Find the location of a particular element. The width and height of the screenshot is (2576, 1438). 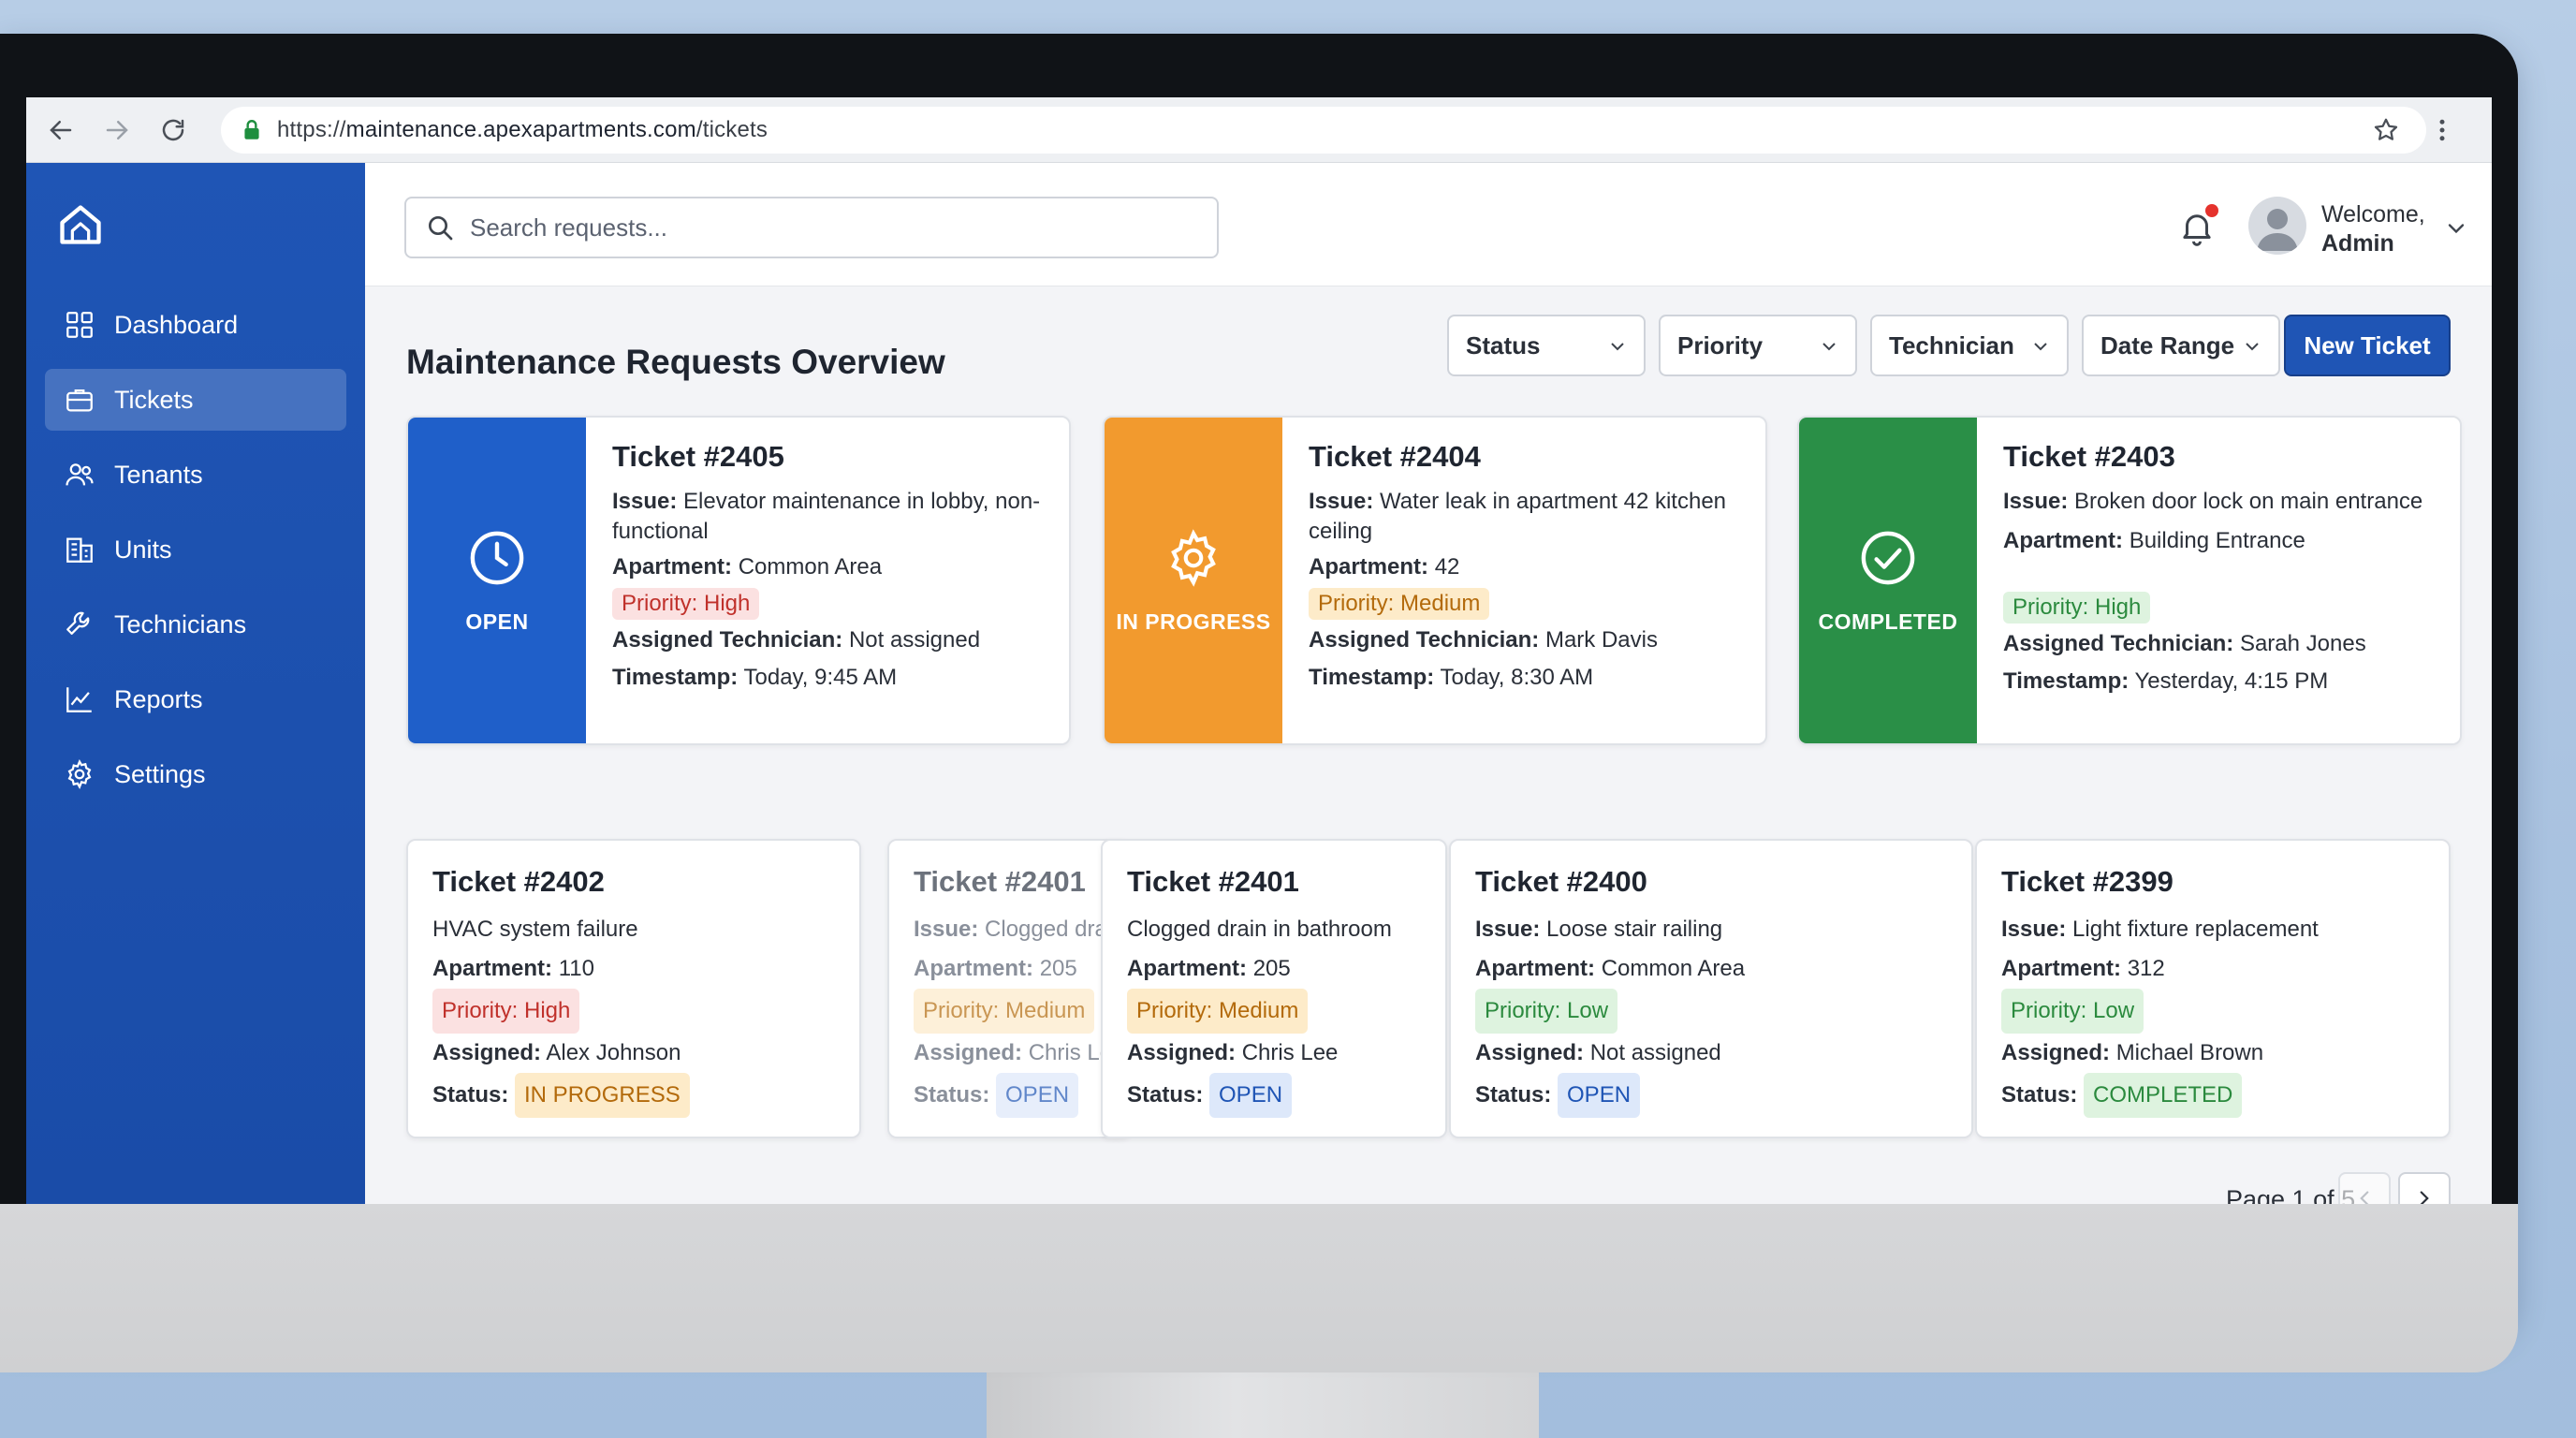

assigned-value: Chris Lee is located at coordinates (1290, 1052).